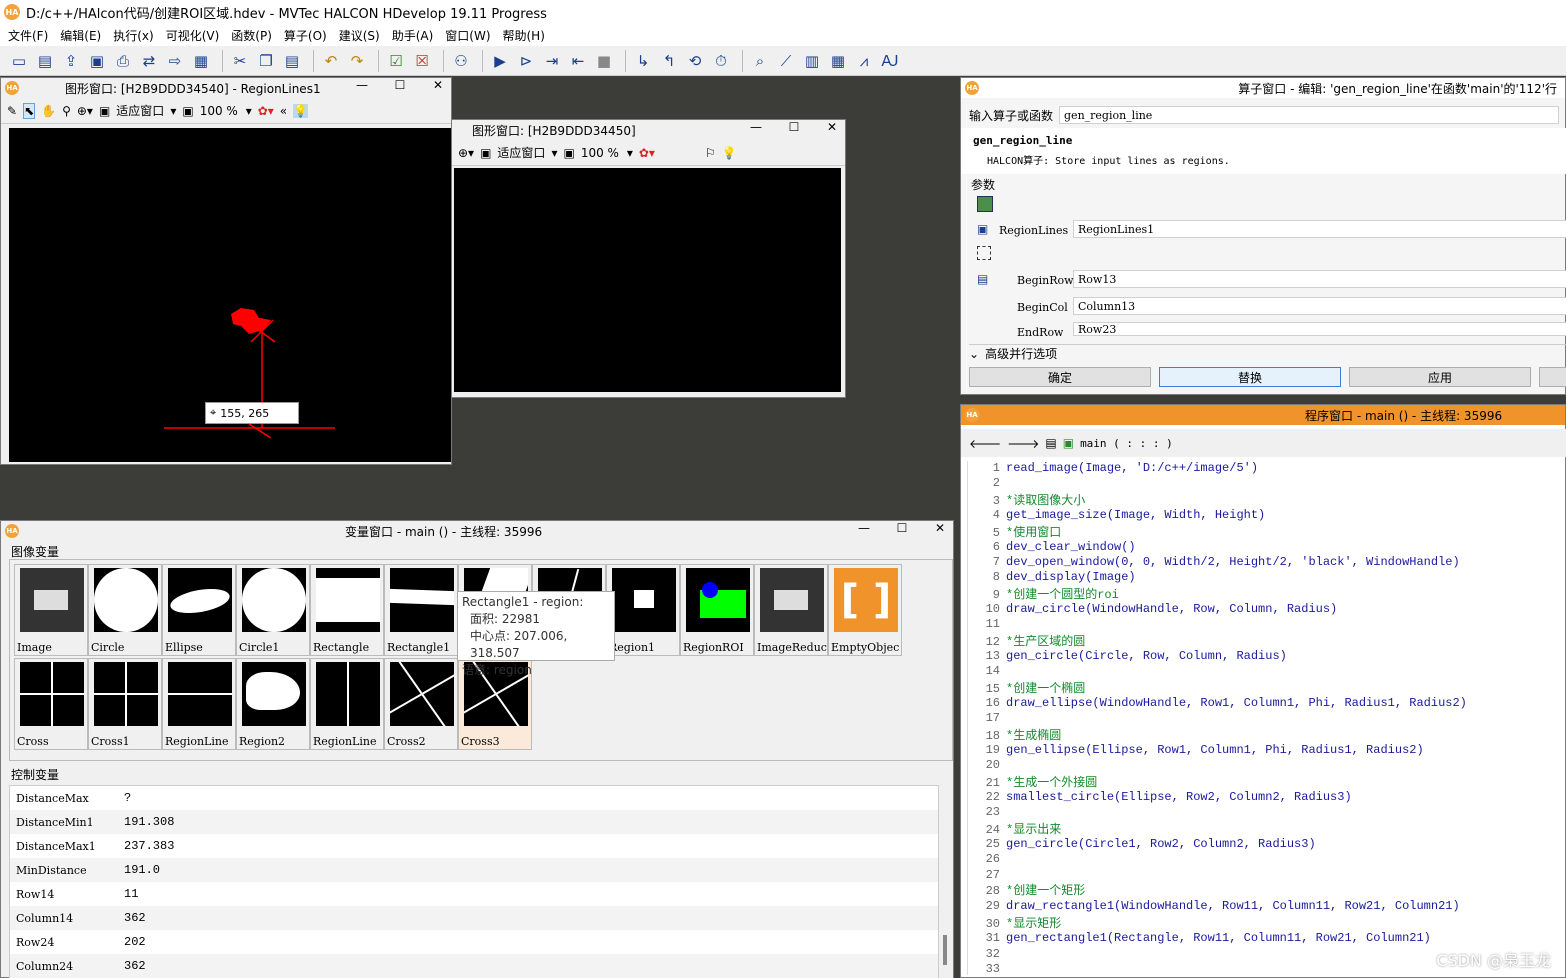  What do you see at coordinates (1552, 377) in the screenshot?
I see `more-button` at bounding box center [1552, 377].